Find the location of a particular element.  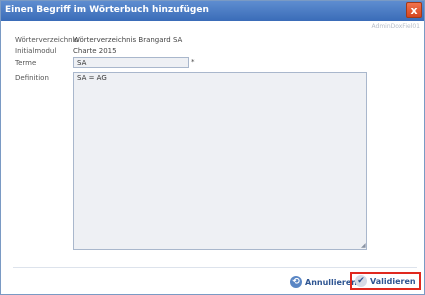

footer-divider is located at coordinates (215, 267).